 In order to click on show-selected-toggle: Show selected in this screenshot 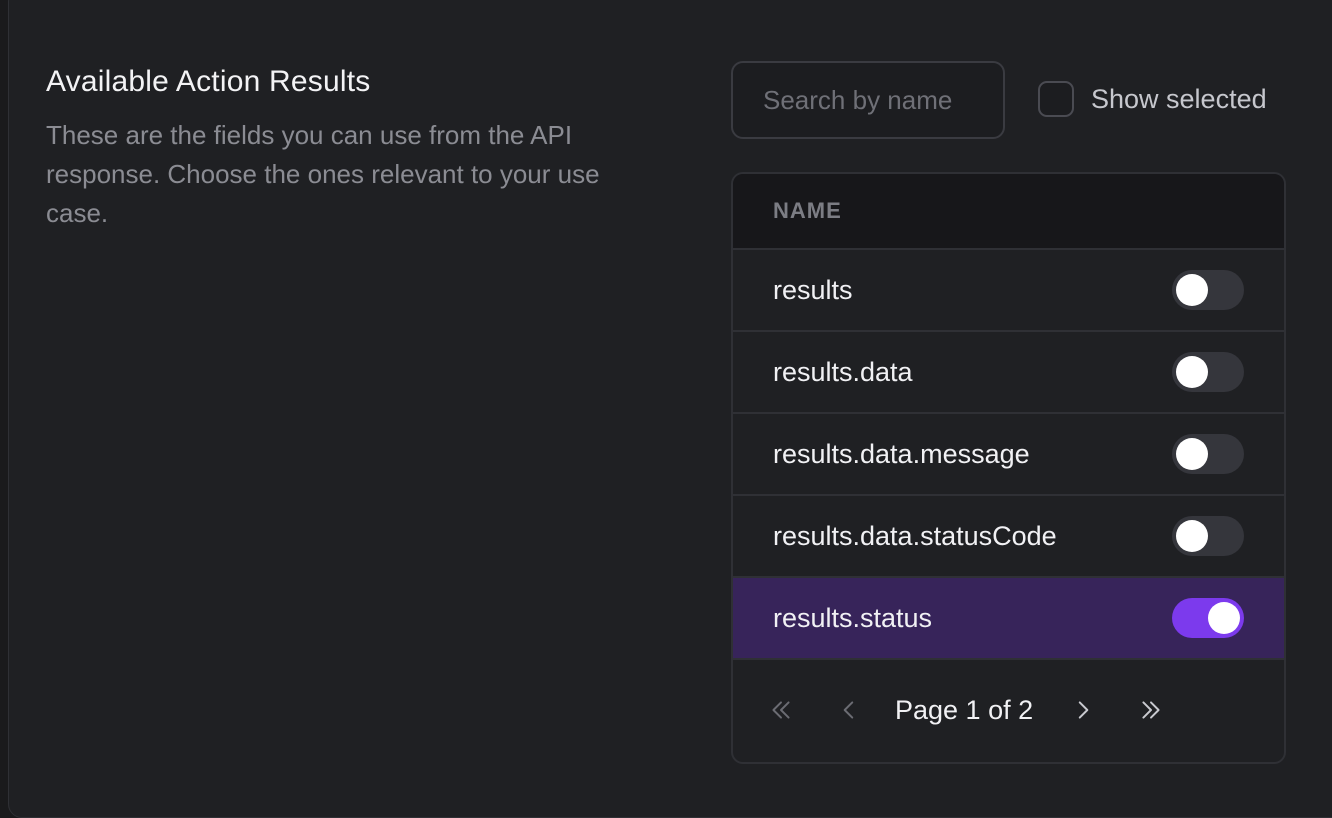, I will do `click(1152, 99)`.